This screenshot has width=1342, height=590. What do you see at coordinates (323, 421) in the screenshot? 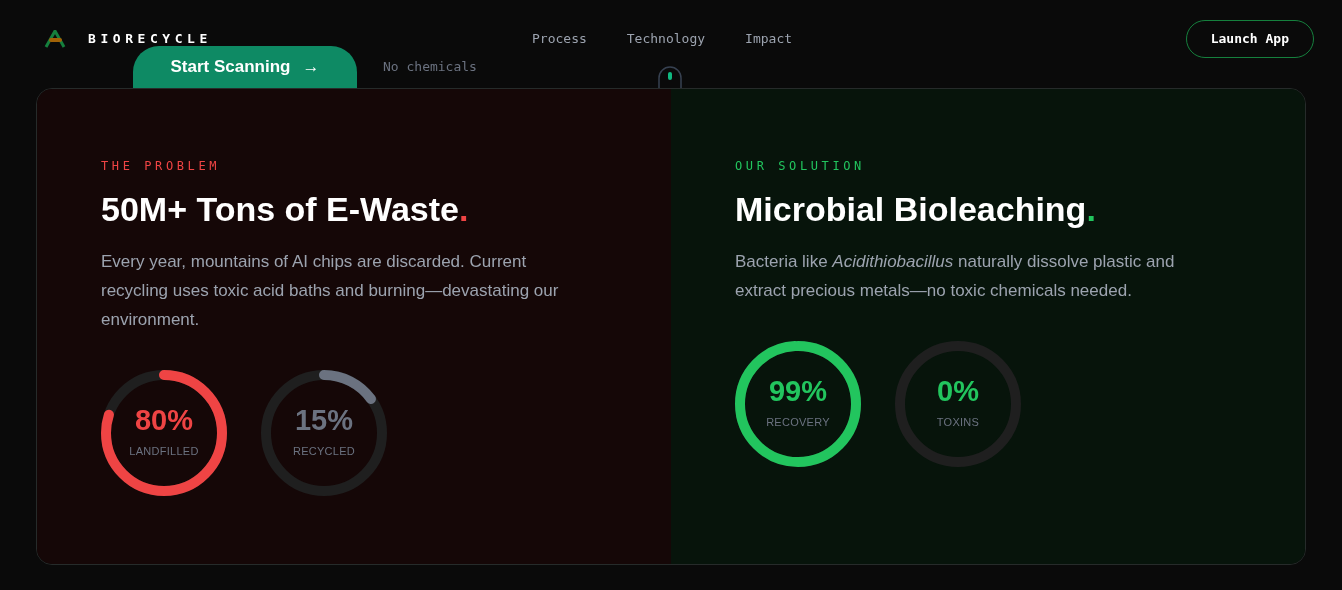
I see `ring-value: 15%` at bounding box center [323, 421].